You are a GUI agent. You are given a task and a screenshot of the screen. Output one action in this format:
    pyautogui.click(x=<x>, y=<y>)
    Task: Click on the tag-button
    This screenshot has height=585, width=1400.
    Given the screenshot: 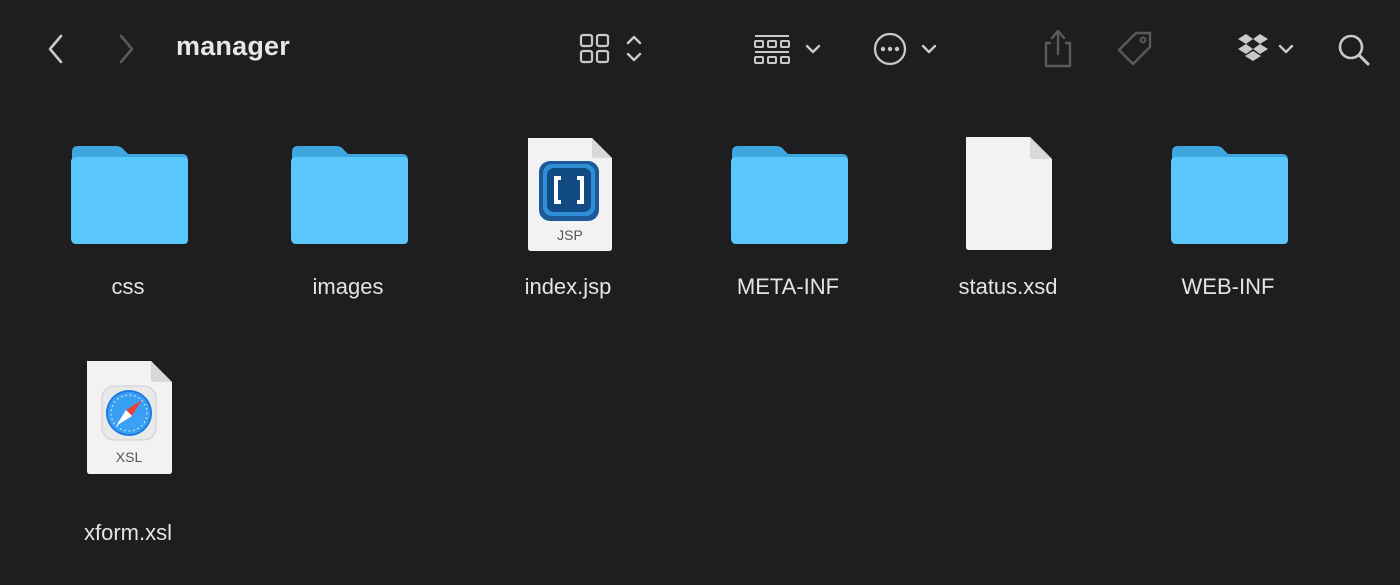 What is the action you would take?
    pyautogui.click(x=1135, y=49)
    